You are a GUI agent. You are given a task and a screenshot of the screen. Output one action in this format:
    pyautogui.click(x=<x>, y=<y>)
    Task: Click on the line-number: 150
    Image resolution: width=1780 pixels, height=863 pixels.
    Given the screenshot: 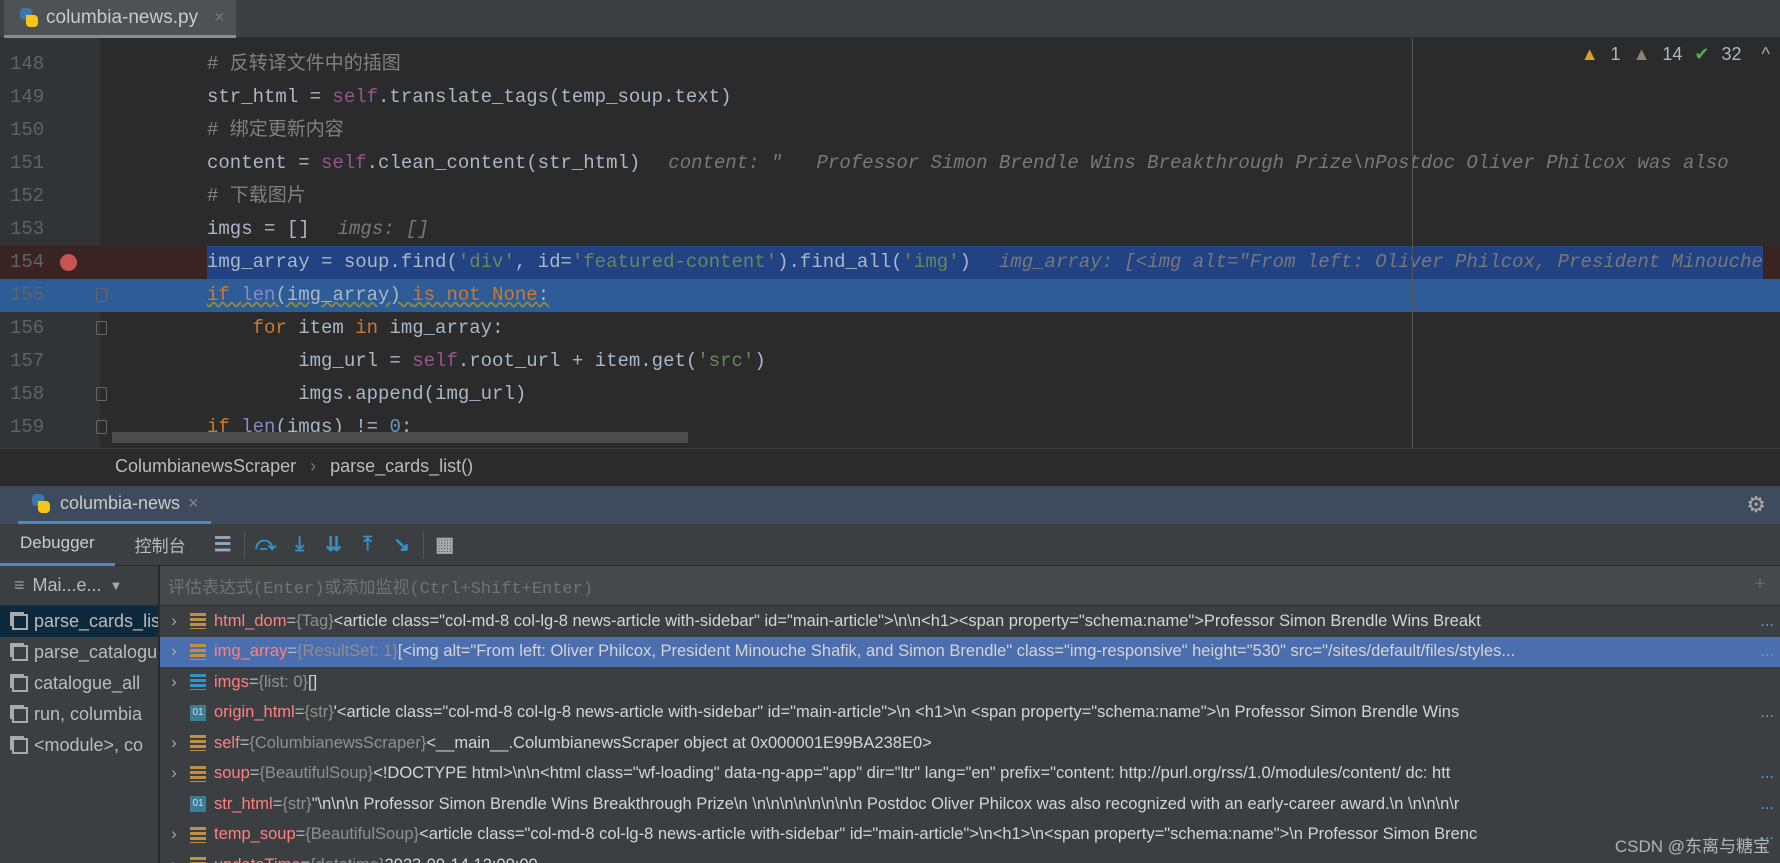 What is the action you would take?
    pyautogui.click(x=30, y=130)
    